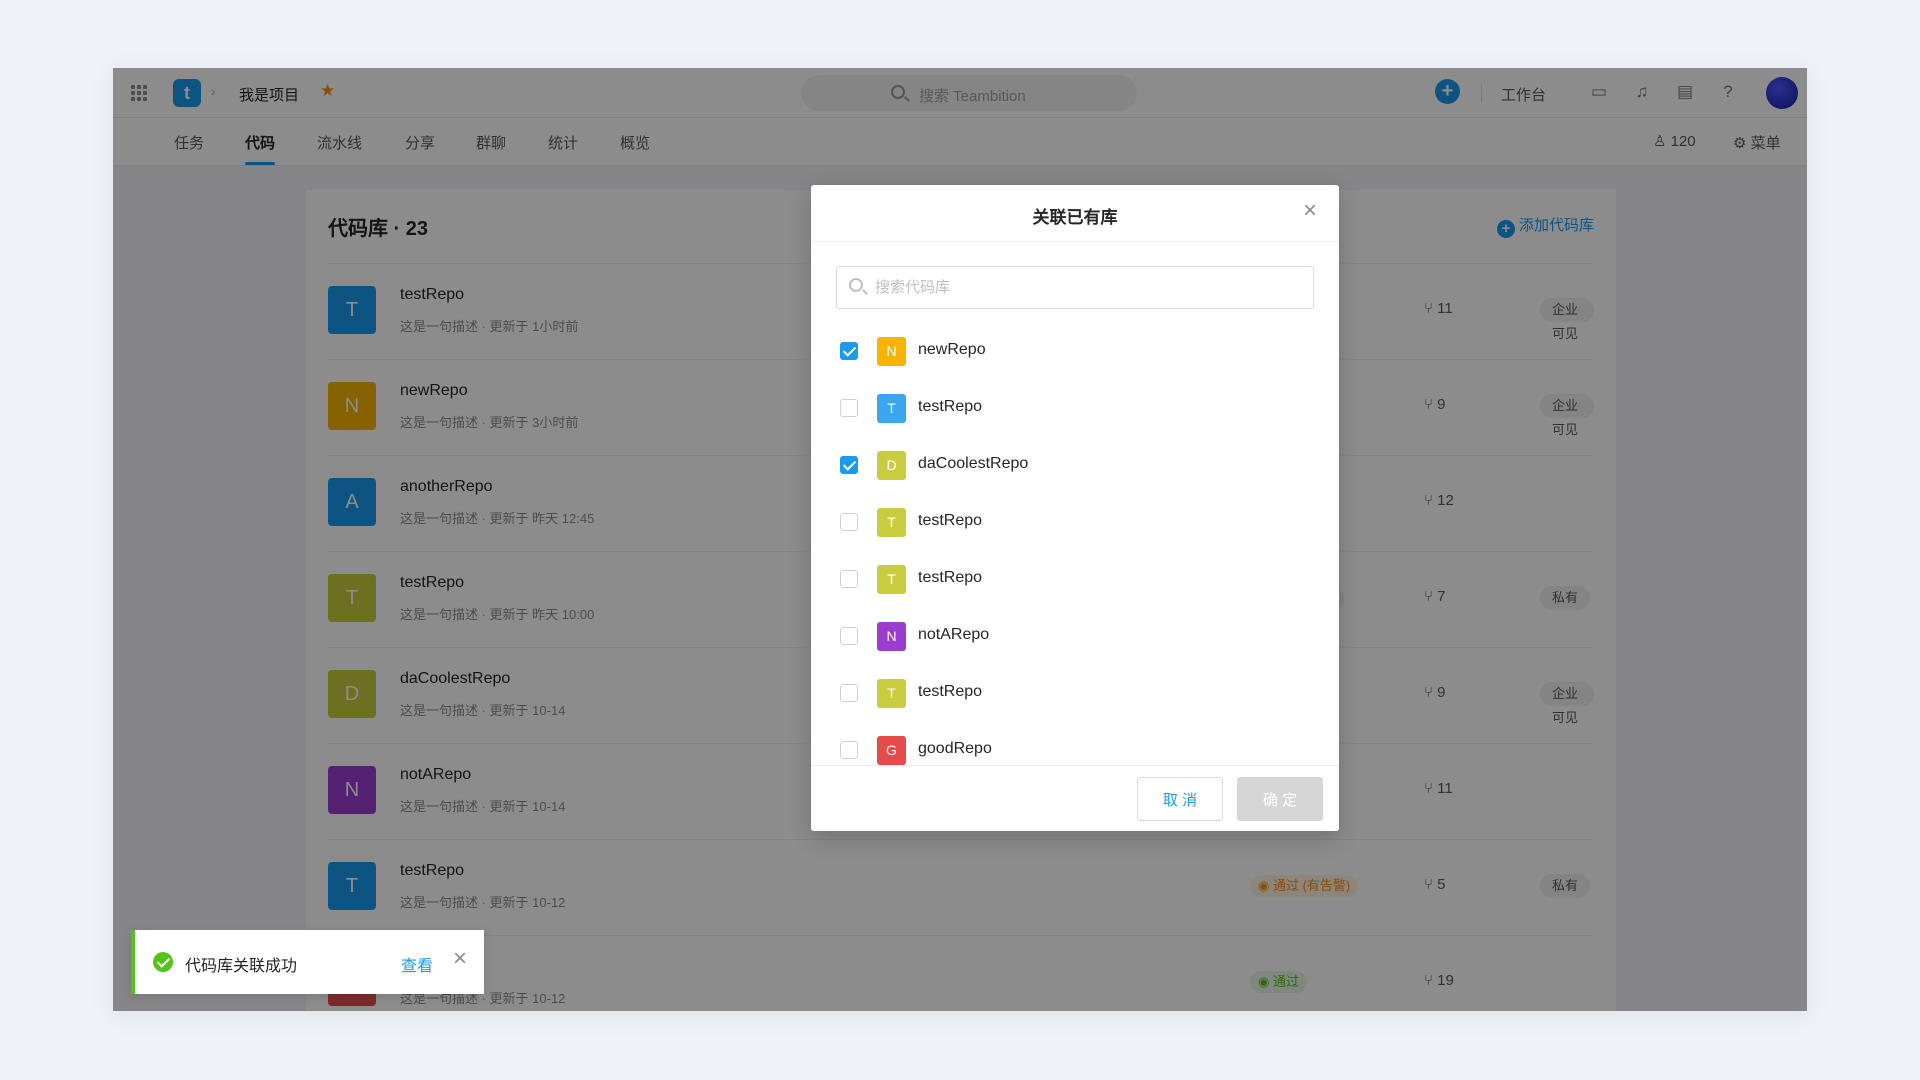  What do you see at coordinates (1180, 799) in the screenshot?
I see `cancel-button: 取 消` at bounding box center [1180, 799].